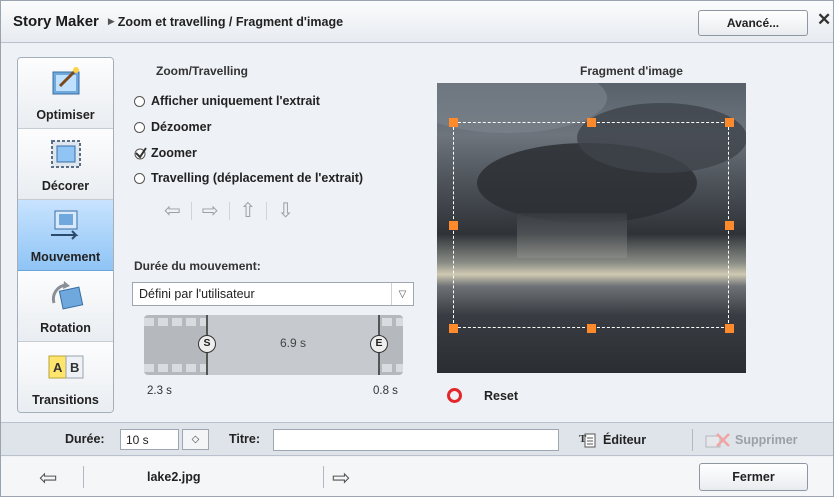 The width and height of the screenshot is (834, 497). I want to click on option-travelling: Travelling (déplacement de l'extrait), so click(248, 178).